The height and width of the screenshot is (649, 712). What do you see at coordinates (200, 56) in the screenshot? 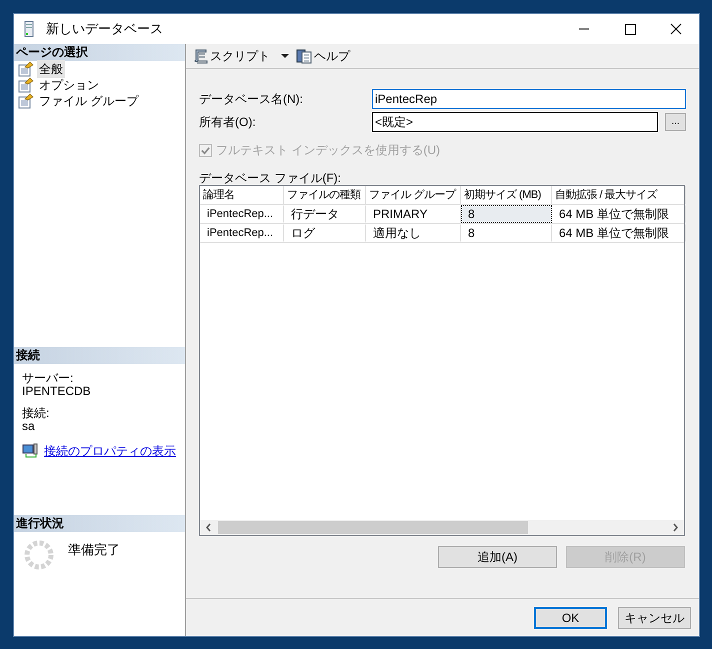
I see `scroll-icon` at bounding box center [200, 56].